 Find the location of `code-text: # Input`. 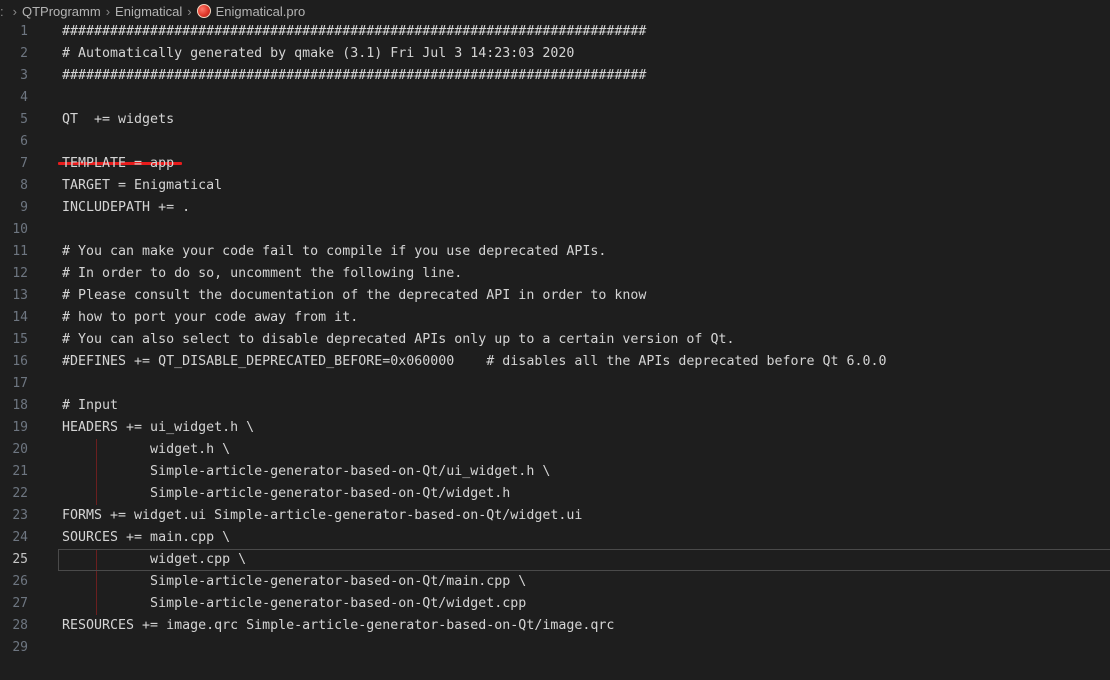

code-text: # Input is located at coordinates (90, 405).